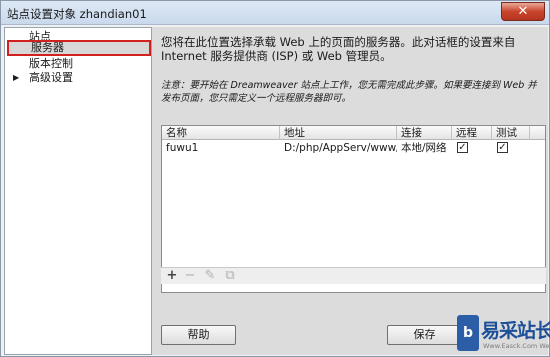 Image resolution: width=550 pixels, height=357 pixels. I want to click on window-title: 站点设置对象 zhandian01, so click(77, 14).